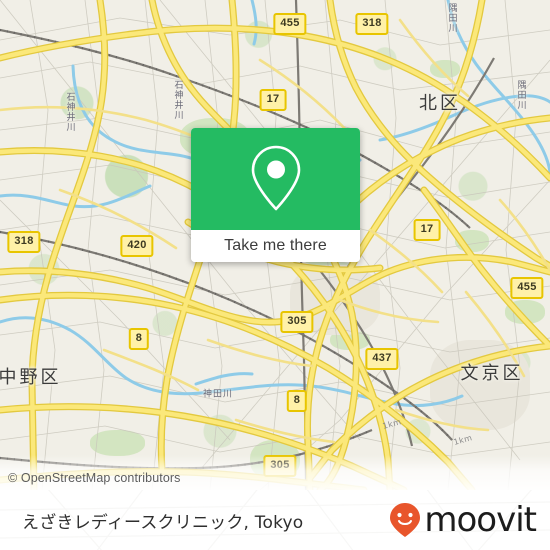 The image size is (550, 550). Describe the element at coordinates (218, 394) in the screenshot. I see `river-label: 神田川` at that location.